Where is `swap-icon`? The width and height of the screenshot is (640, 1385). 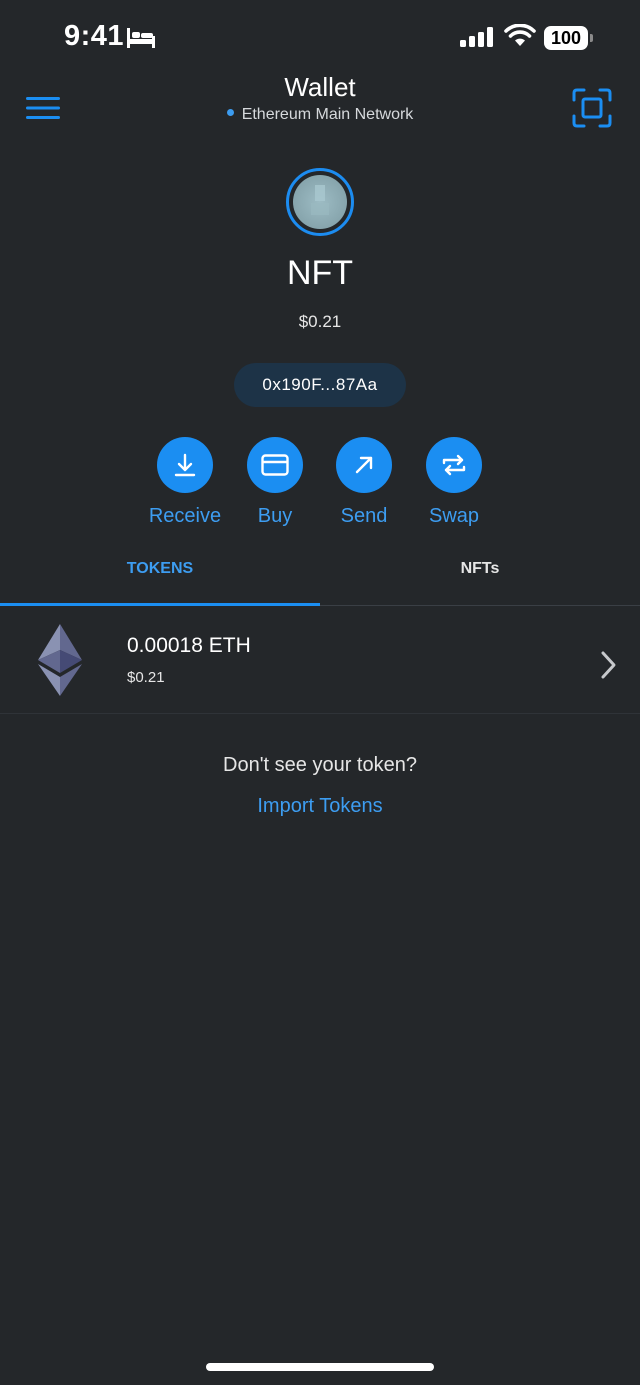
swap-icon is located at coordinates (454, 465).